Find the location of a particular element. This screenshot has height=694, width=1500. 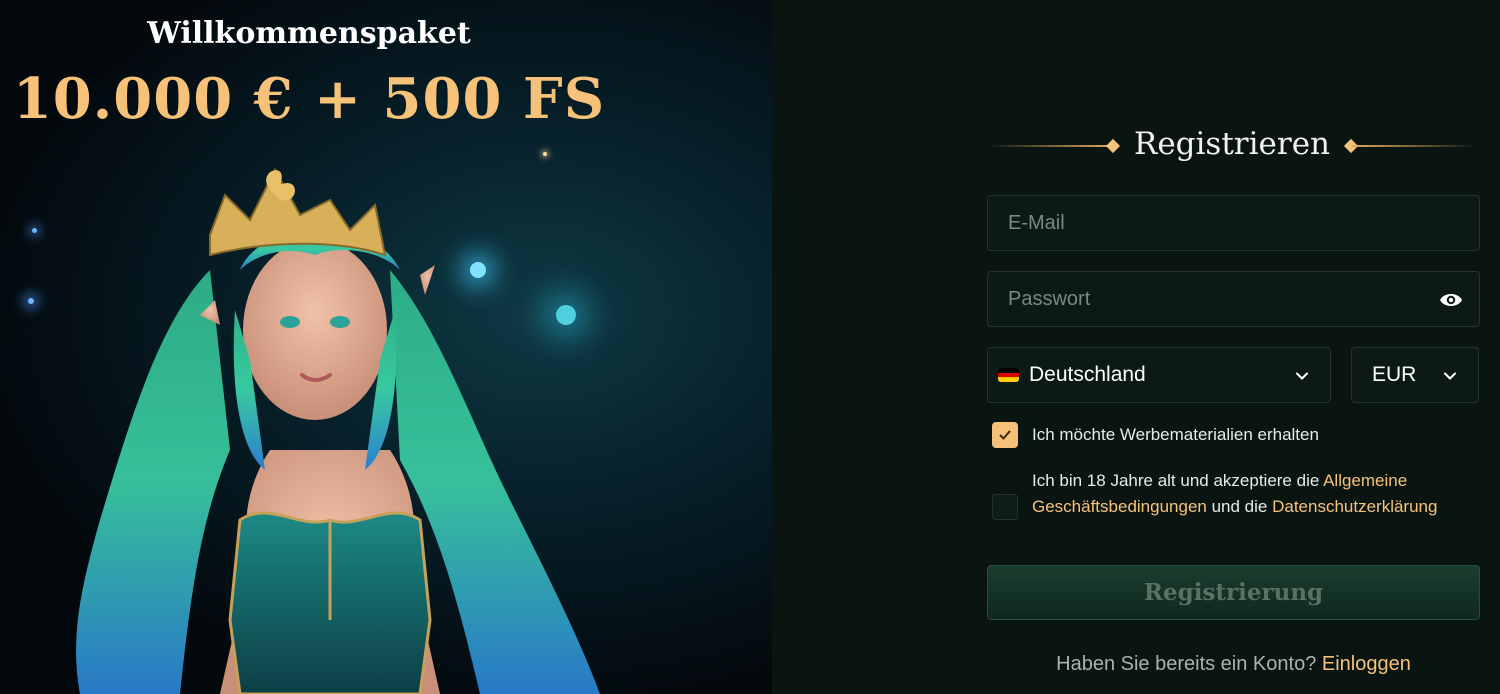

marketing-consent-row: Ich möchte Werbematerialien erhalten is located at coordinates (1155, 435).